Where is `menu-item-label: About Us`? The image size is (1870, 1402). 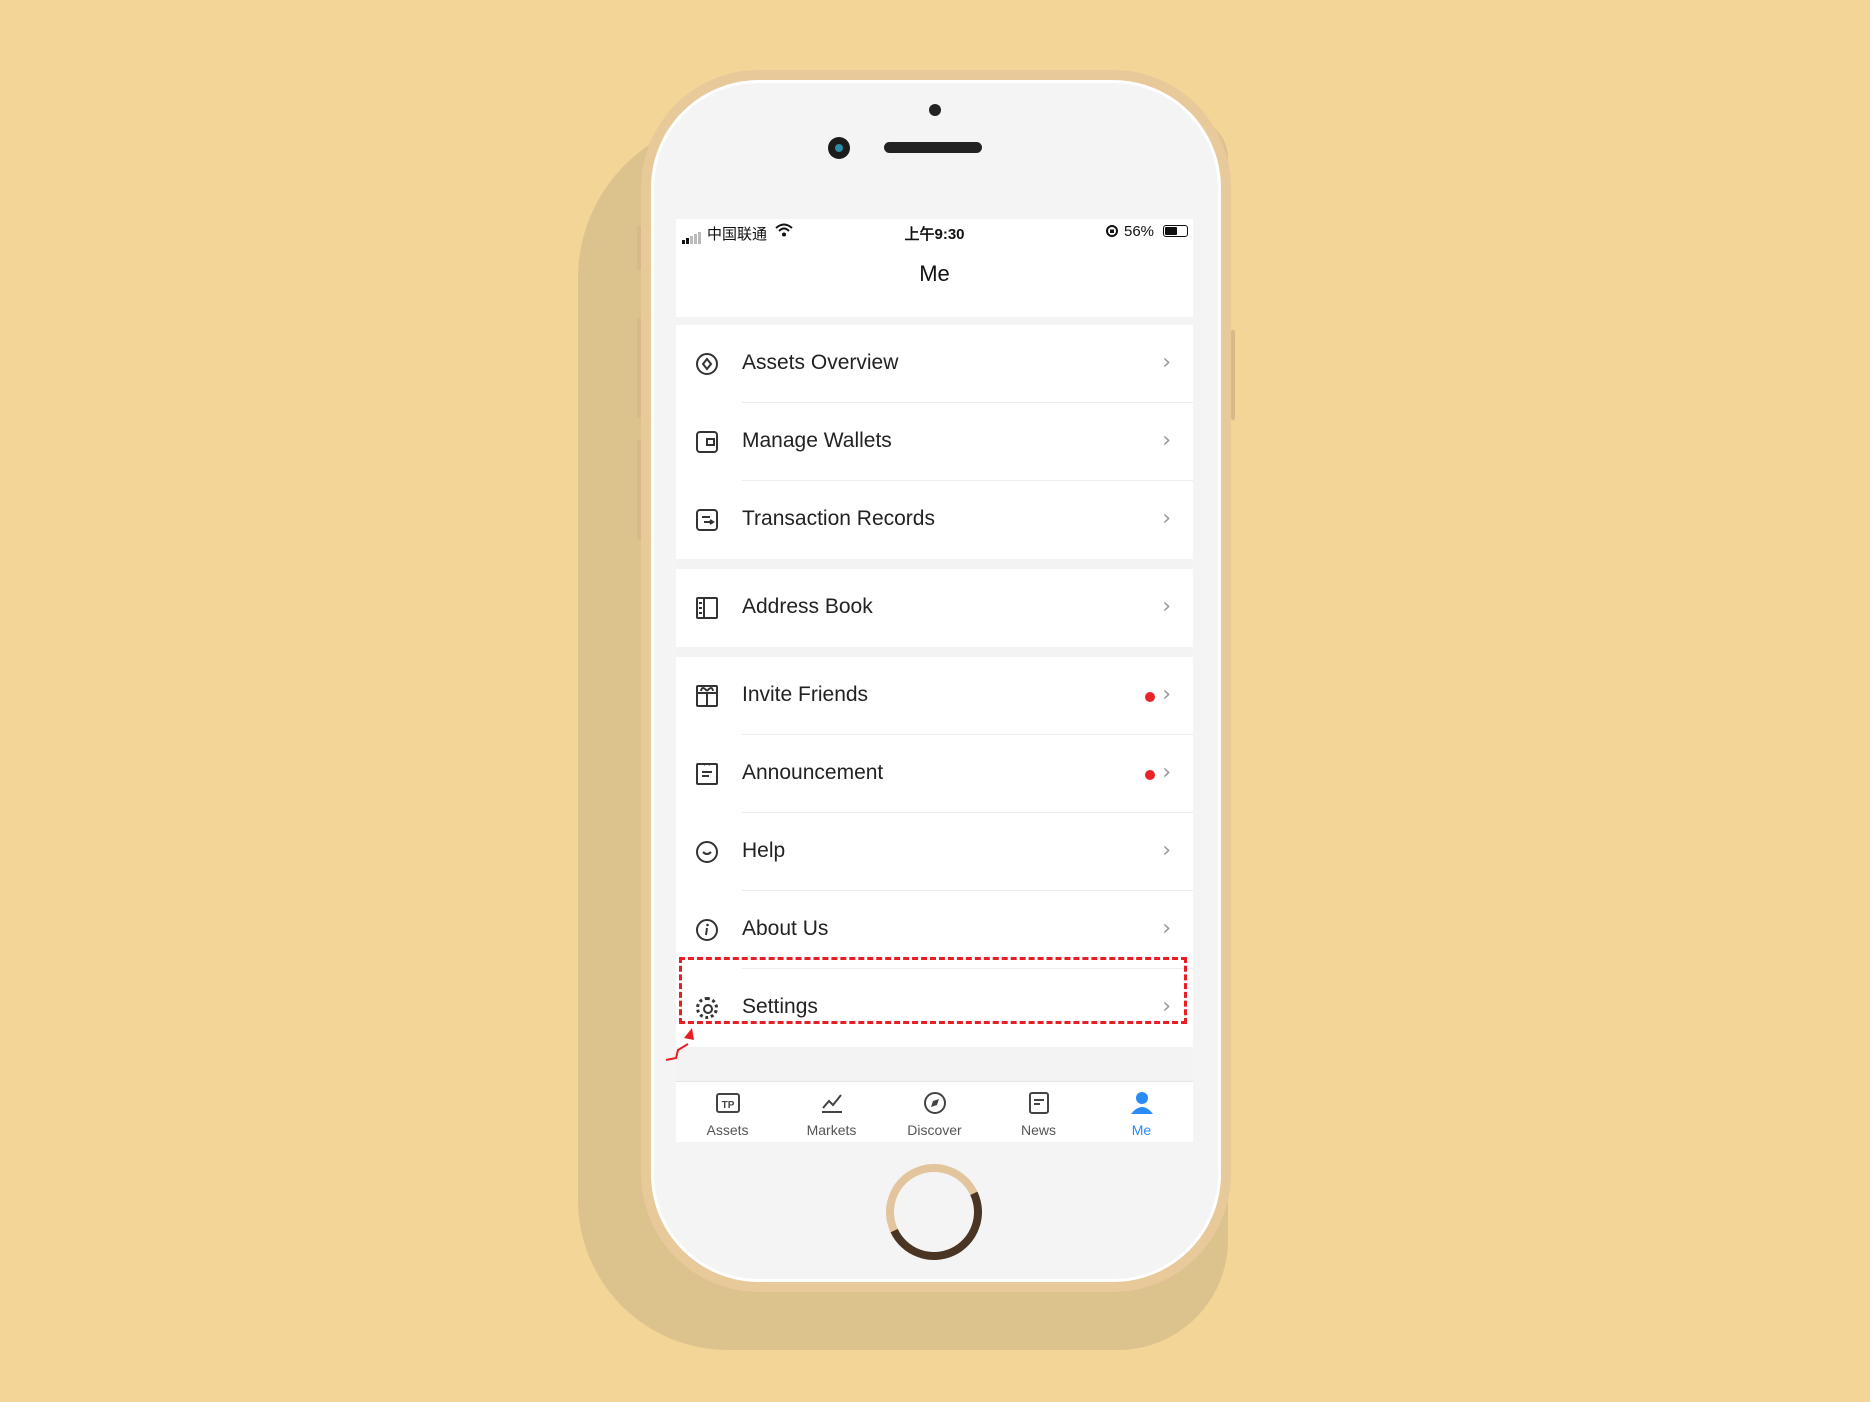 menu-item-label: About Us is located at coordinates (785, 928).